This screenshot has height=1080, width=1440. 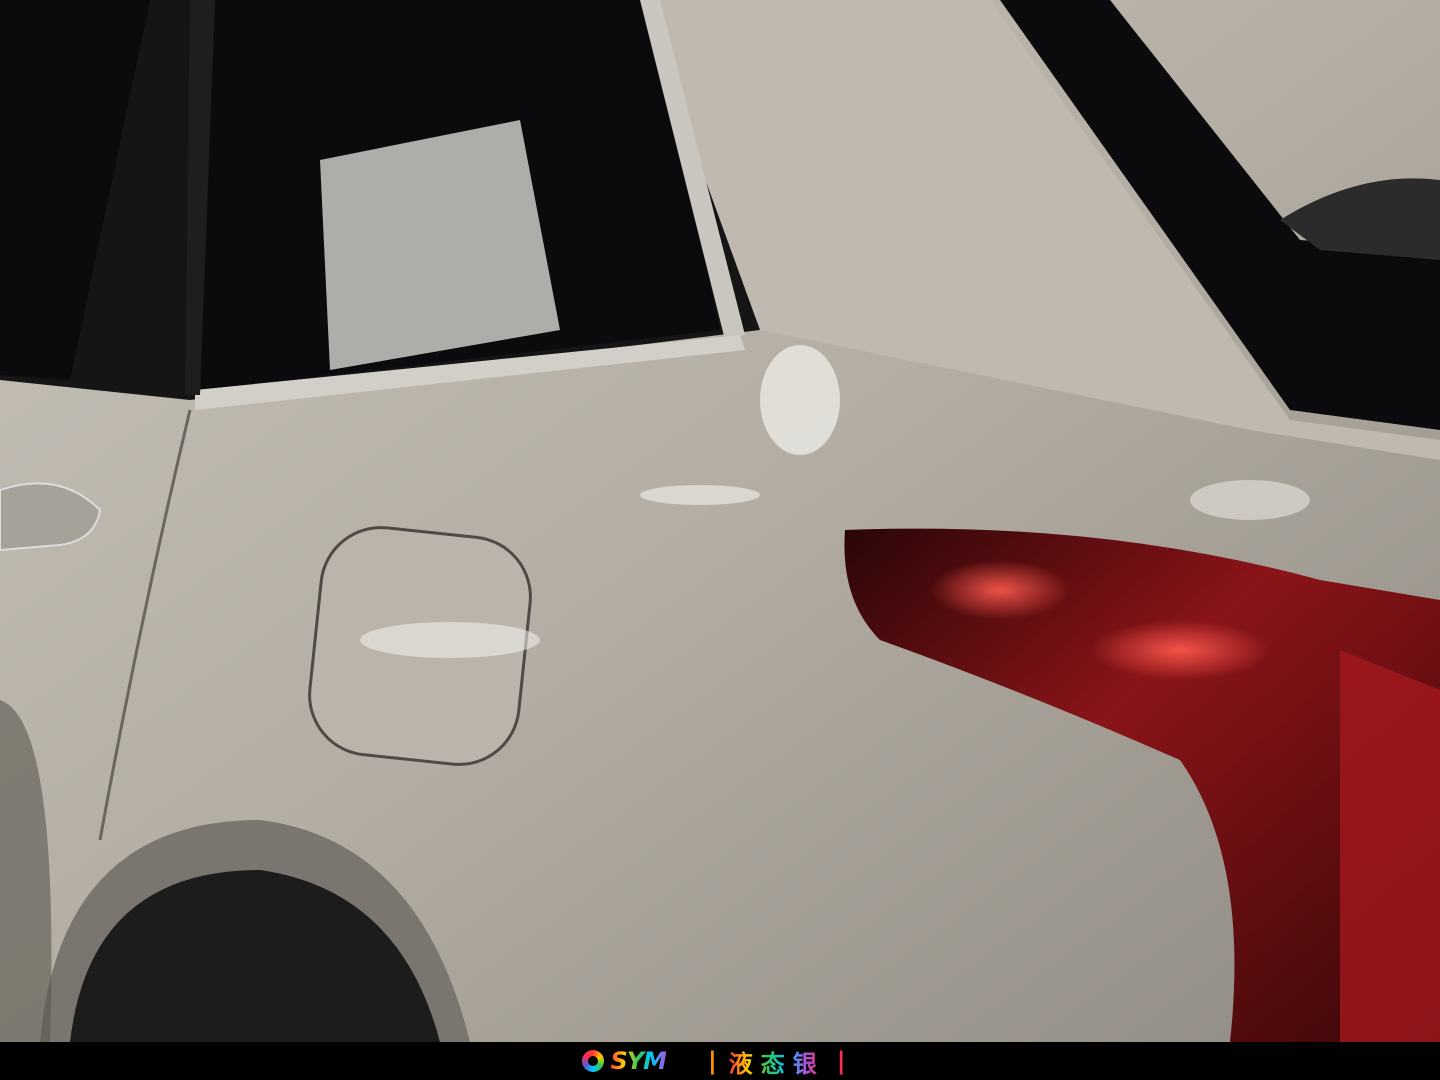 What do you see at coordinates (777, 1061) in the screenshot?
I see `caption-title: 液态银` at bounding box center [777, 1061].